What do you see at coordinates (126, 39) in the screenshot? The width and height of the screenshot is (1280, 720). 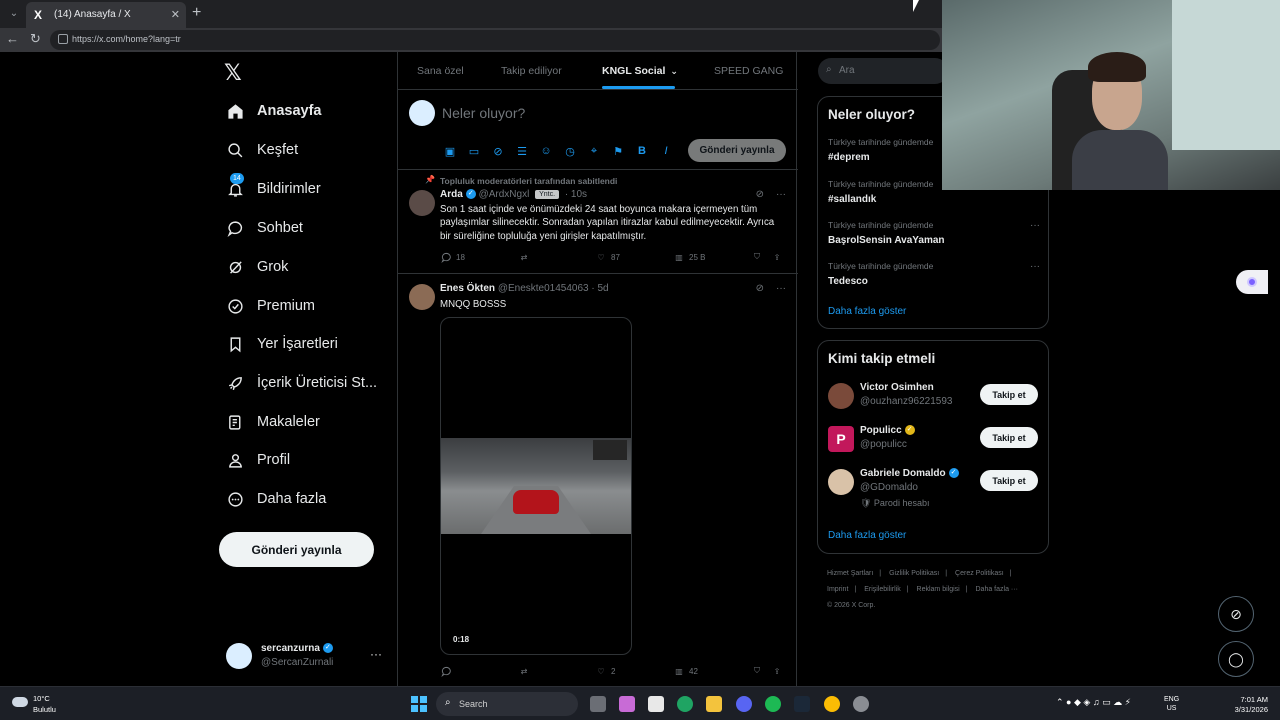 I see `url-text: https://x.com/home?lang=tr` at bounding box center [126, 39].